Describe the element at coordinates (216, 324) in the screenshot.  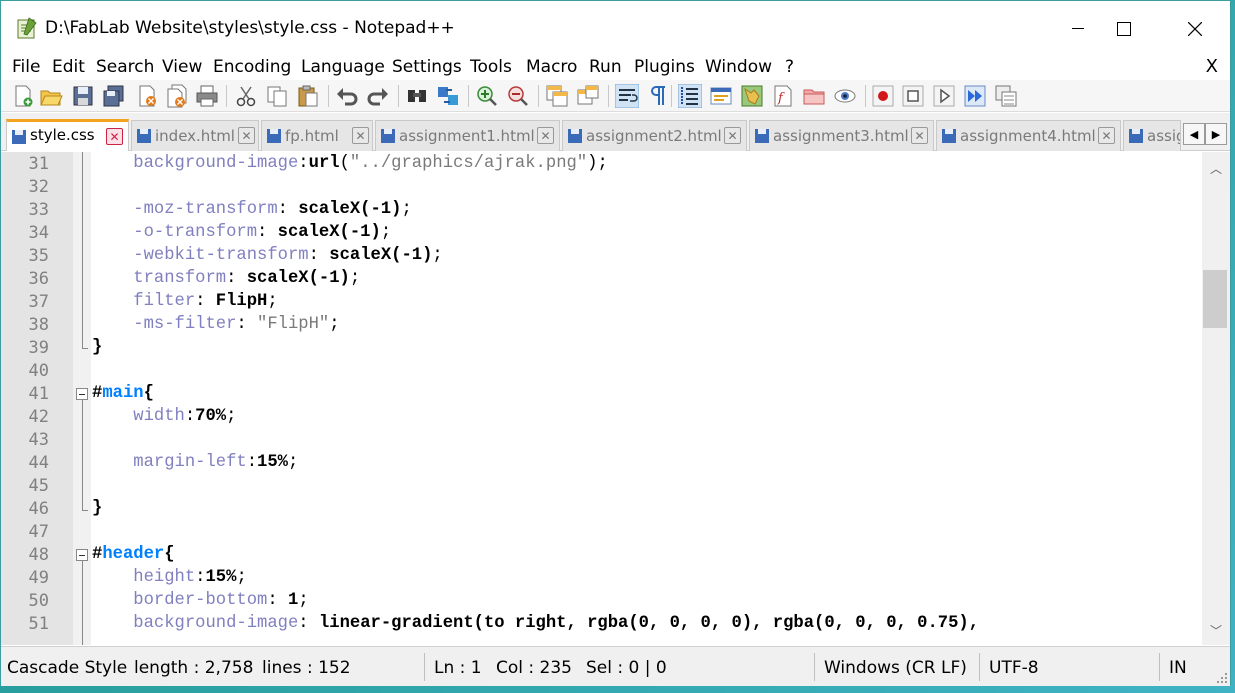
I see `code-line: -ms-filter: "FlipH";` at that location.